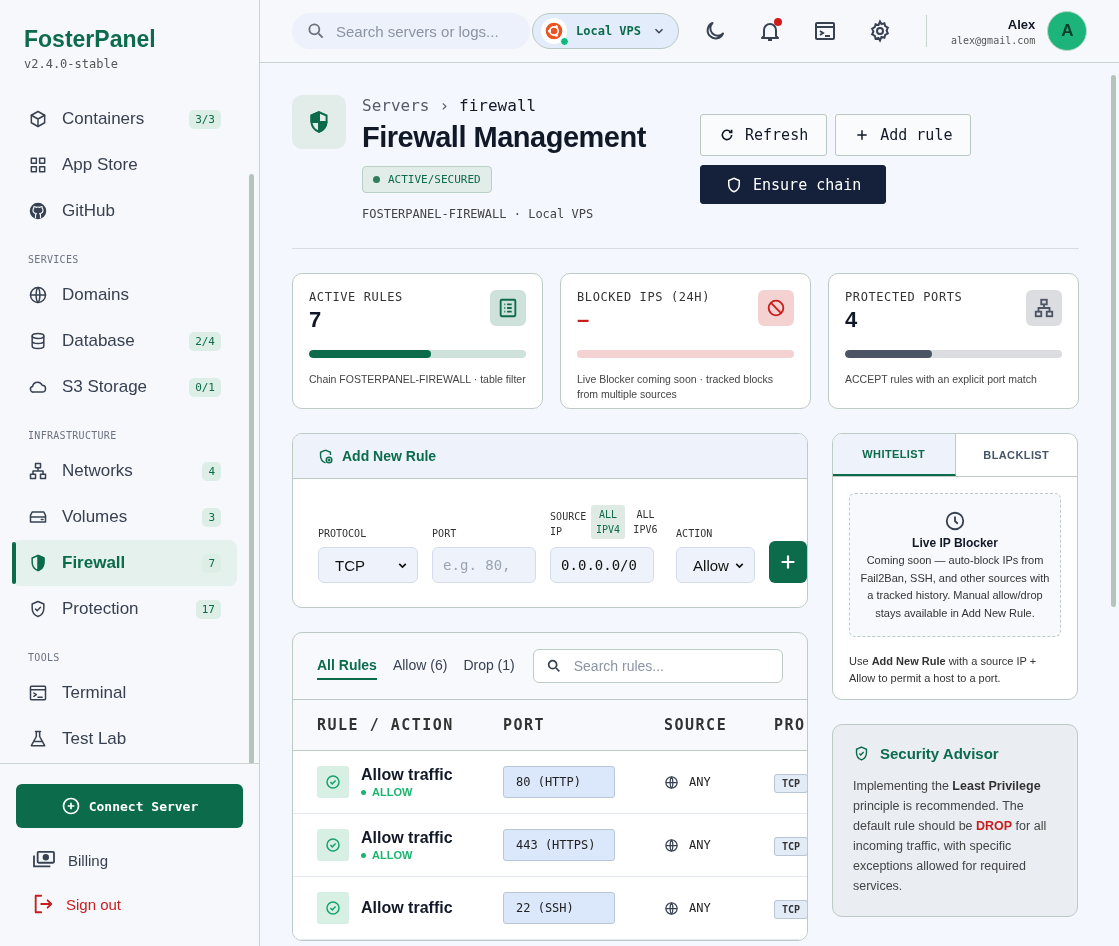 Image resolution: width=1119 pixels, height=946 pixels. What do you see at coordinates (38, 211) in the screenshot?
I see `github-icon` at bounding box center [38, 211].